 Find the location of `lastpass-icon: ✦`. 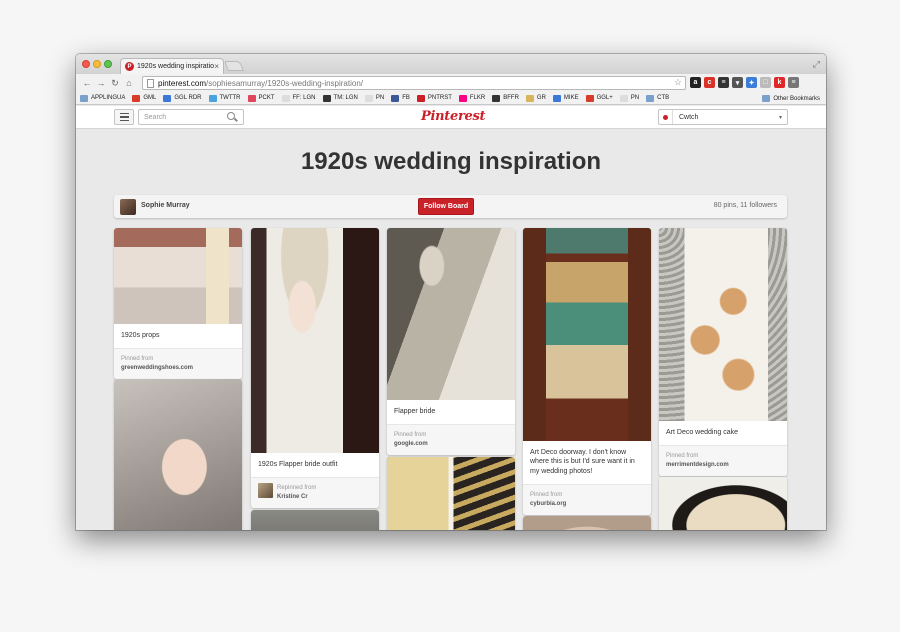

lastpass-icon: ✦ is located at coordinates (751, 82).